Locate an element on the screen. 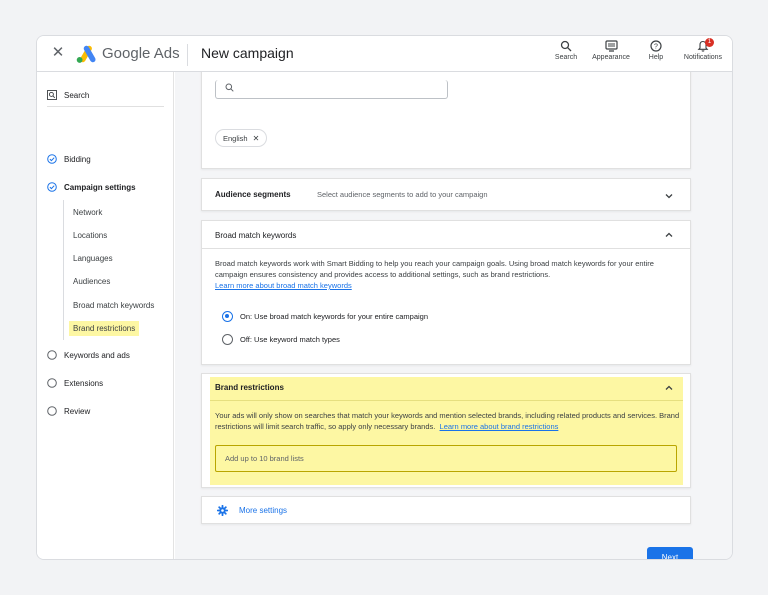 This screenshot has height=595, width=768. radio-label: Off: Use keyword match types is located at coordinates (290, 339).